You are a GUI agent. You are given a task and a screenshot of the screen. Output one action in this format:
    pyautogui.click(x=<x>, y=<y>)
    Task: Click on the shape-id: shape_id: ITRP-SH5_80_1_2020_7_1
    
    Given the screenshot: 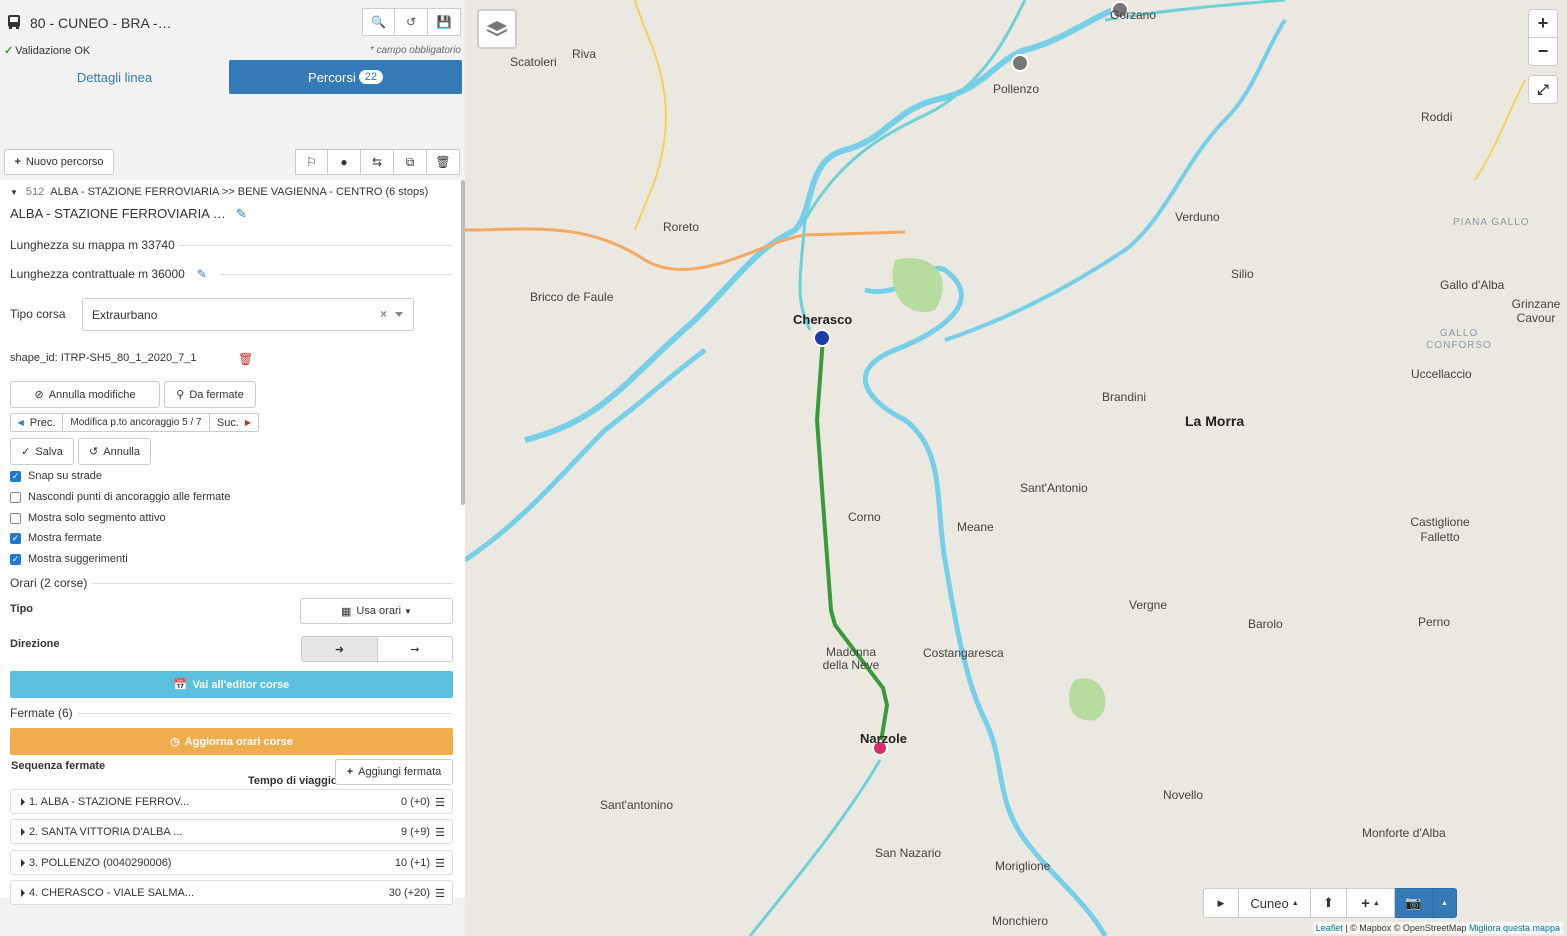 What is the action you would take?
    pyautogui.click(x=103, y=358)
    